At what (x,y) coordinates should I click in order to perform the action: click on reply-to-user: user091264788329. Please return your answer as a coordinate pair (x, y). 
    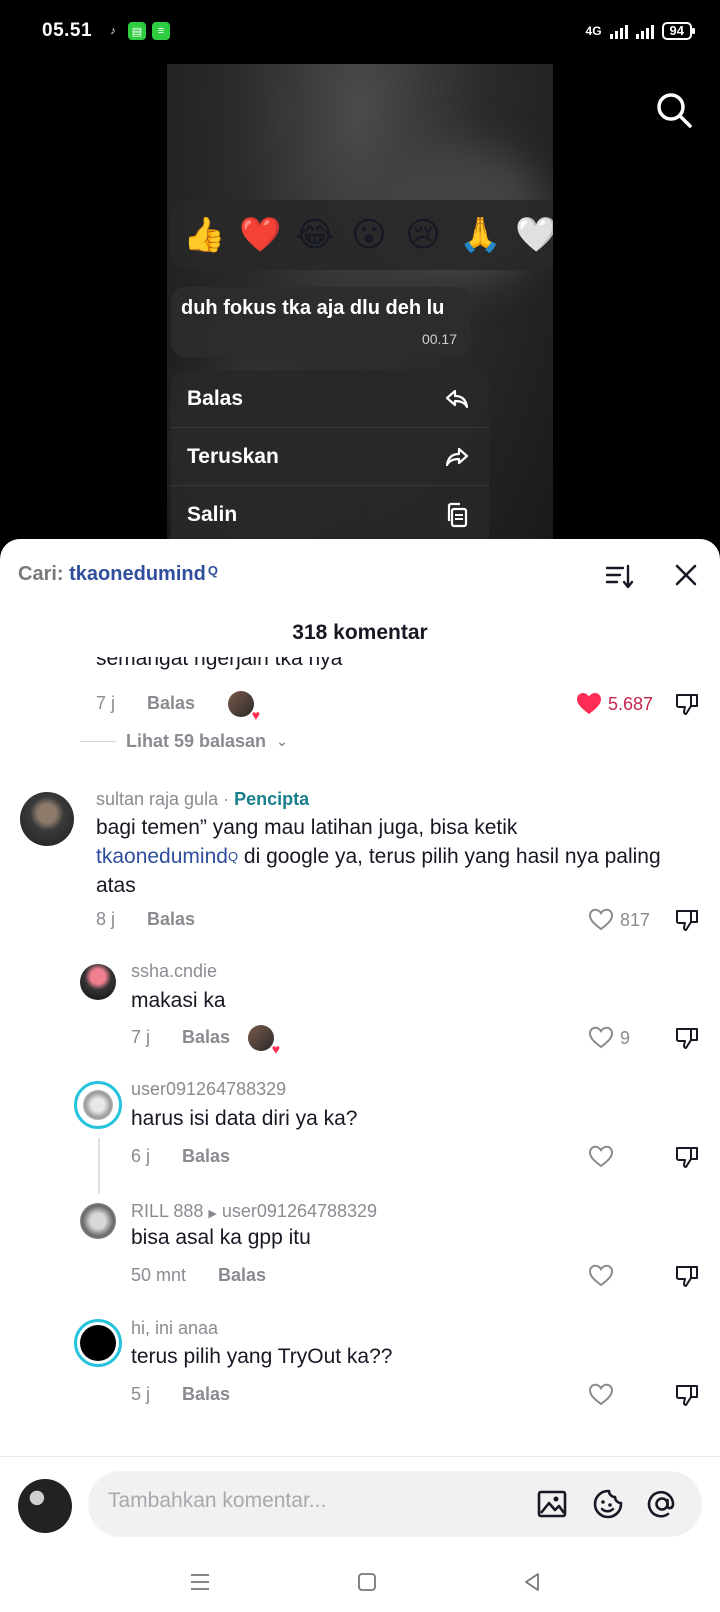
    Looking at the image, I should click on (299, 1211).